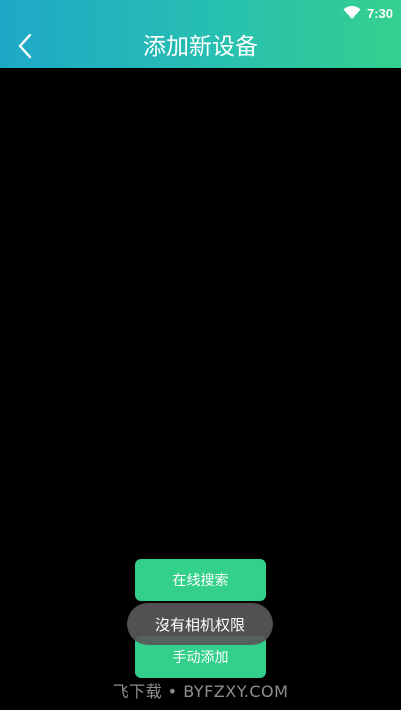 The height and width of the screenshot is (710, 401). I want to click on page-title: 添加新设备, so click(200, 47).